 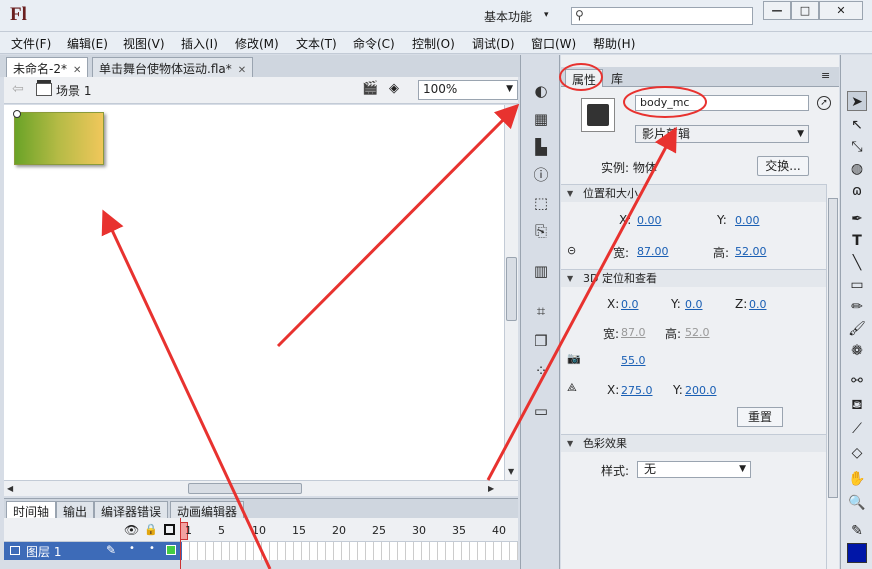 What do you see at coordinates (662, 16) in the screenshot?
I see `search-input: ⚲` at bounding box center [662, 16].